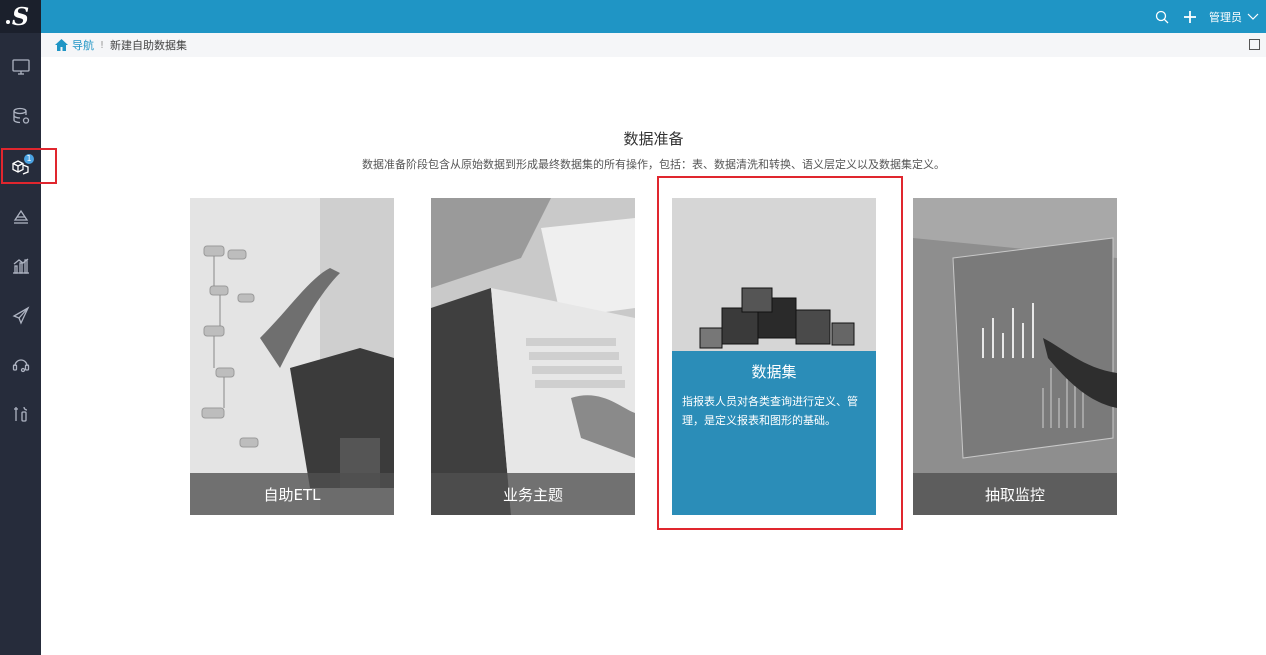 This screenshot has width=1266, height=655. I want to click on fullscreen-toggle, so click(1254, 44).